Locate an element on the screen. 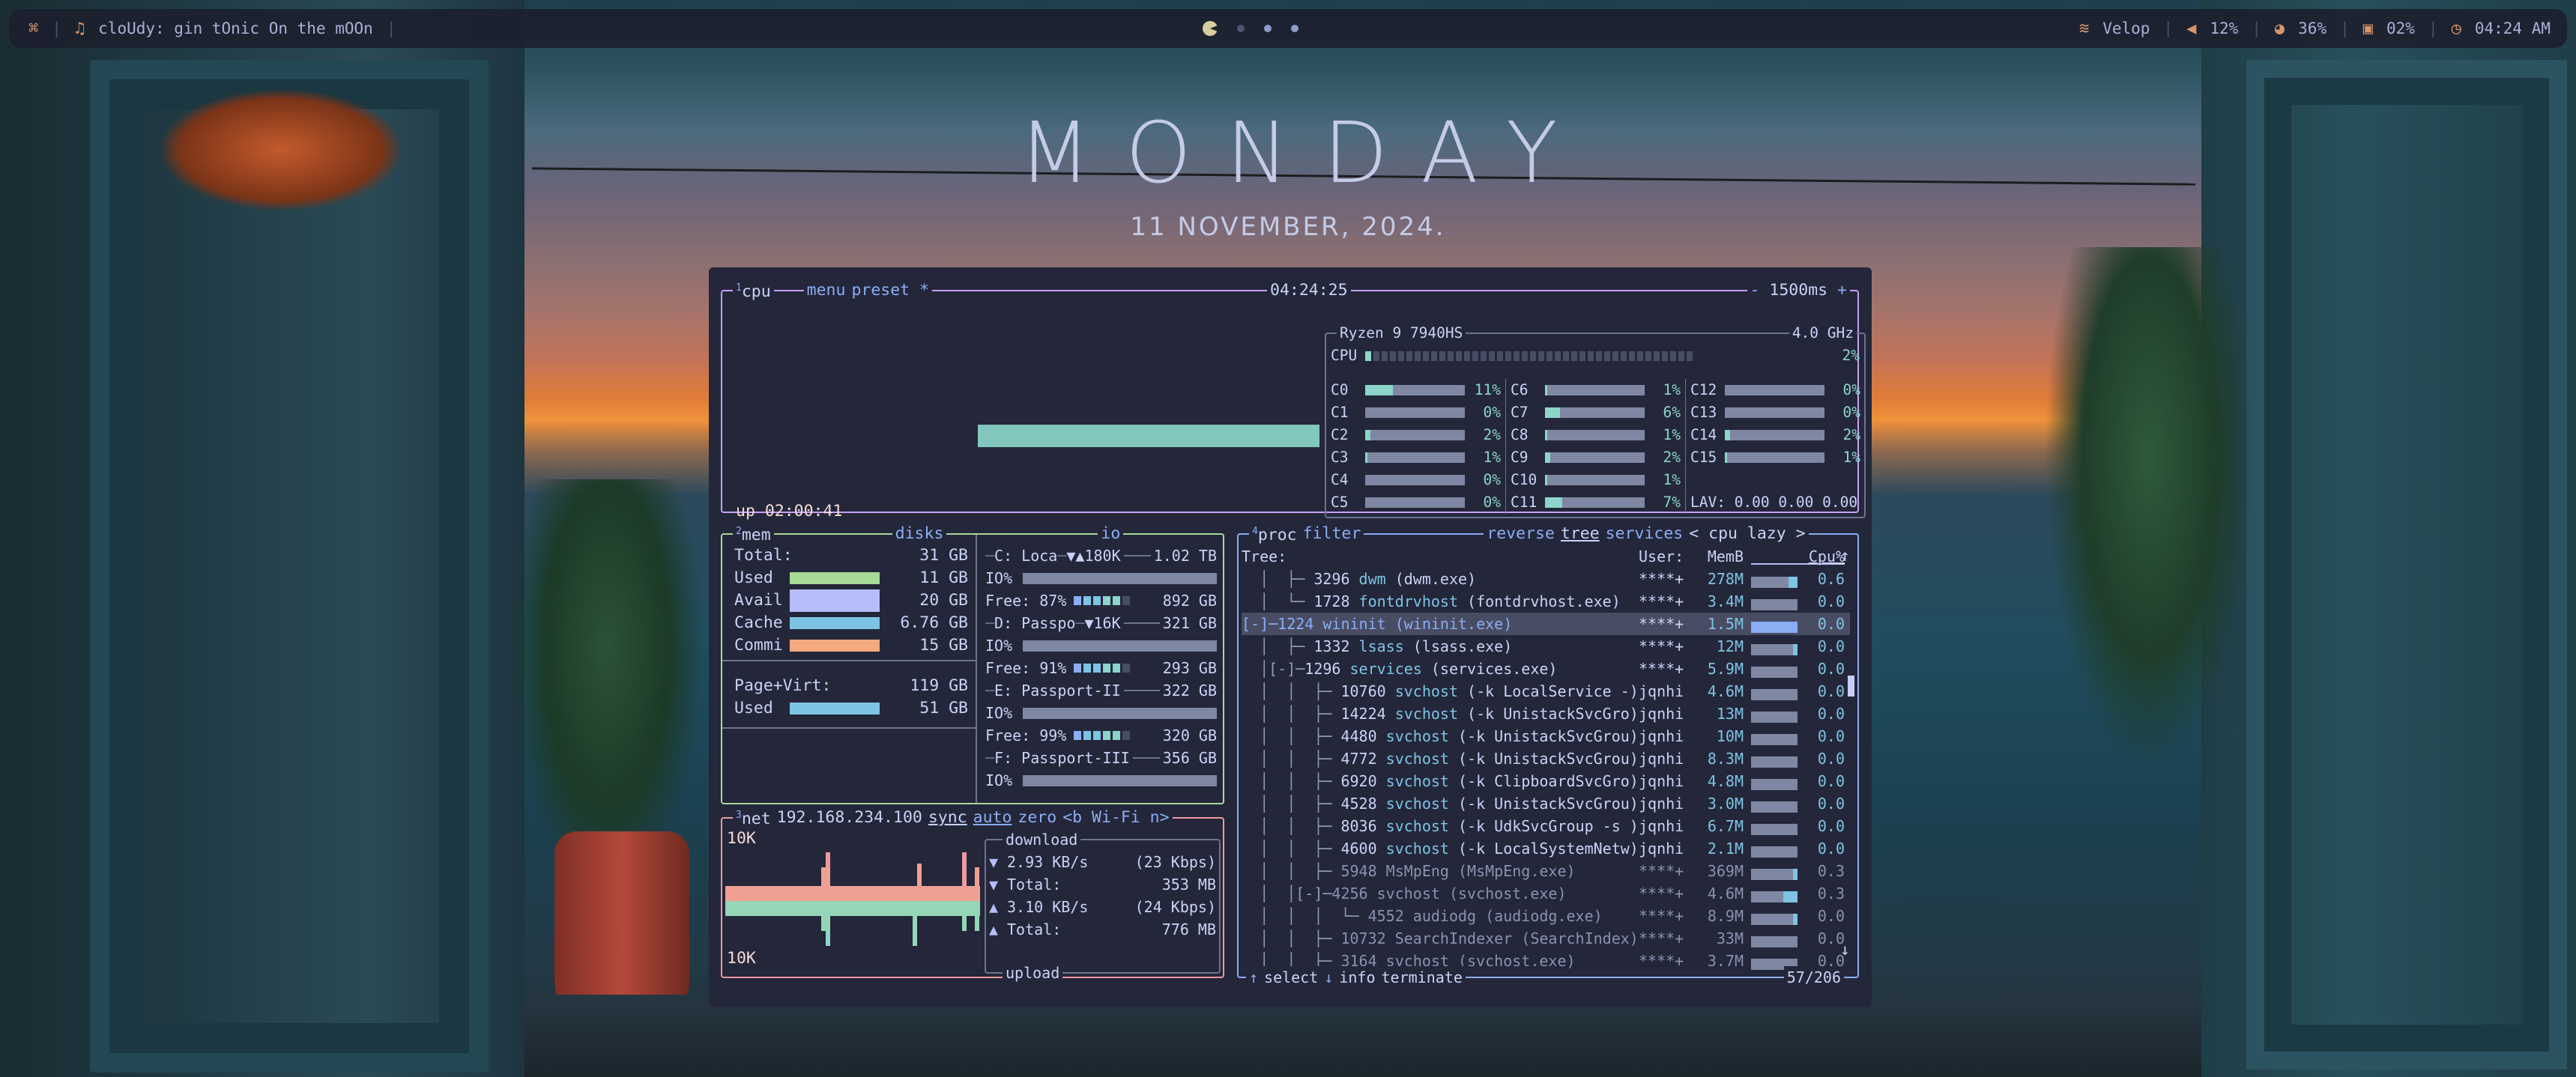 This screenshot has width=2576, height=1077. process-name: services is located at coordinates (1385, 669).